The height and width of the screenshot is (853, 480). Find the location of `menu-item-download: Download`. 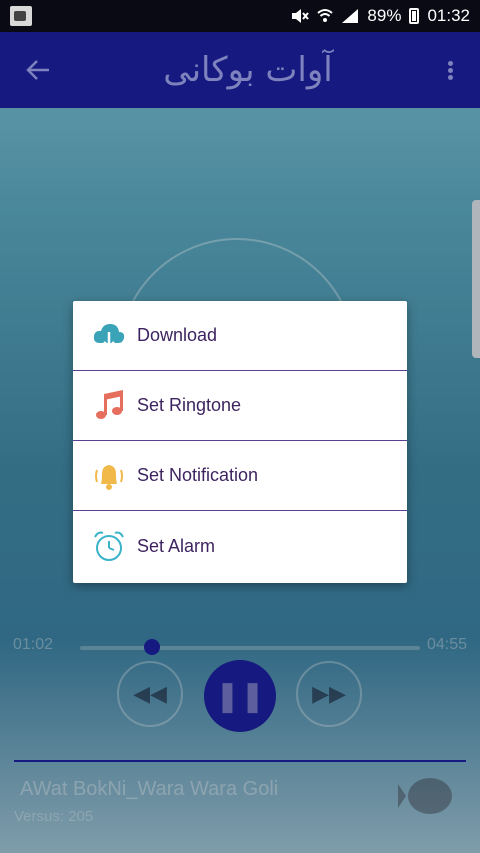

menu-item-download: Download is located at coordinates (240, 336).